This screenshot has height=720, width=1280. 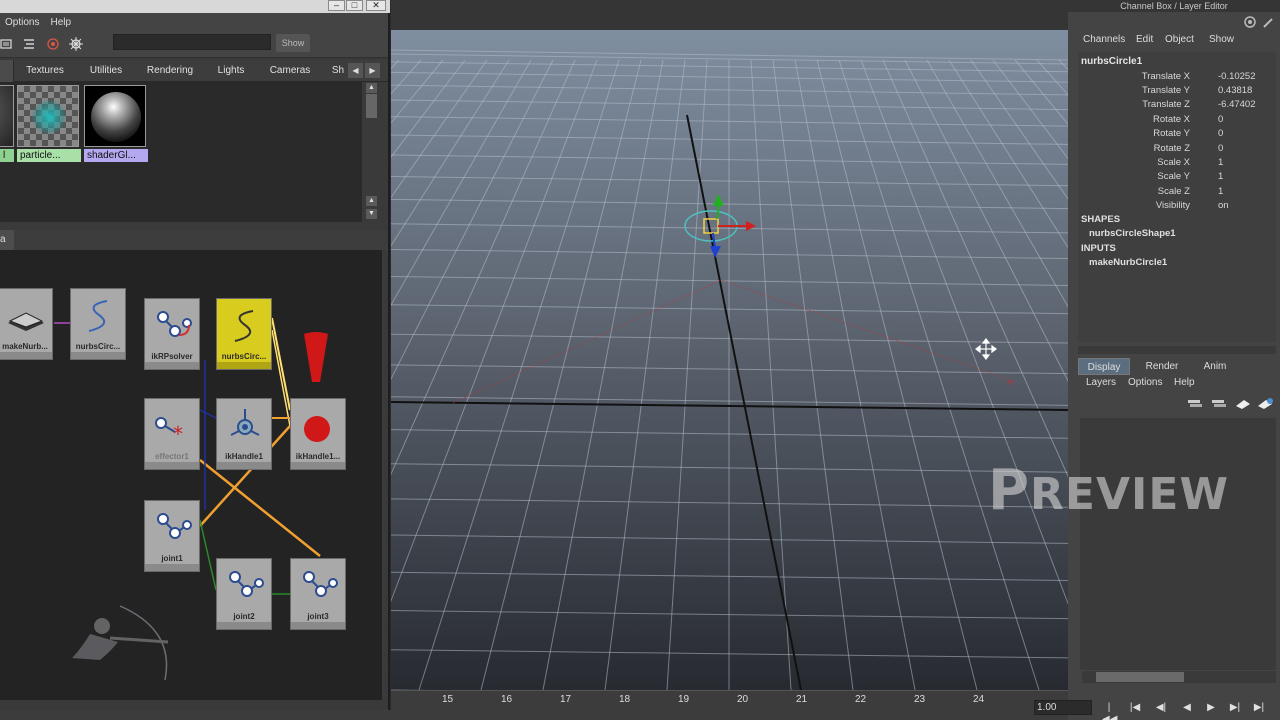 I want to click on warning-exclamation-icon, so click(x=316, y=357).